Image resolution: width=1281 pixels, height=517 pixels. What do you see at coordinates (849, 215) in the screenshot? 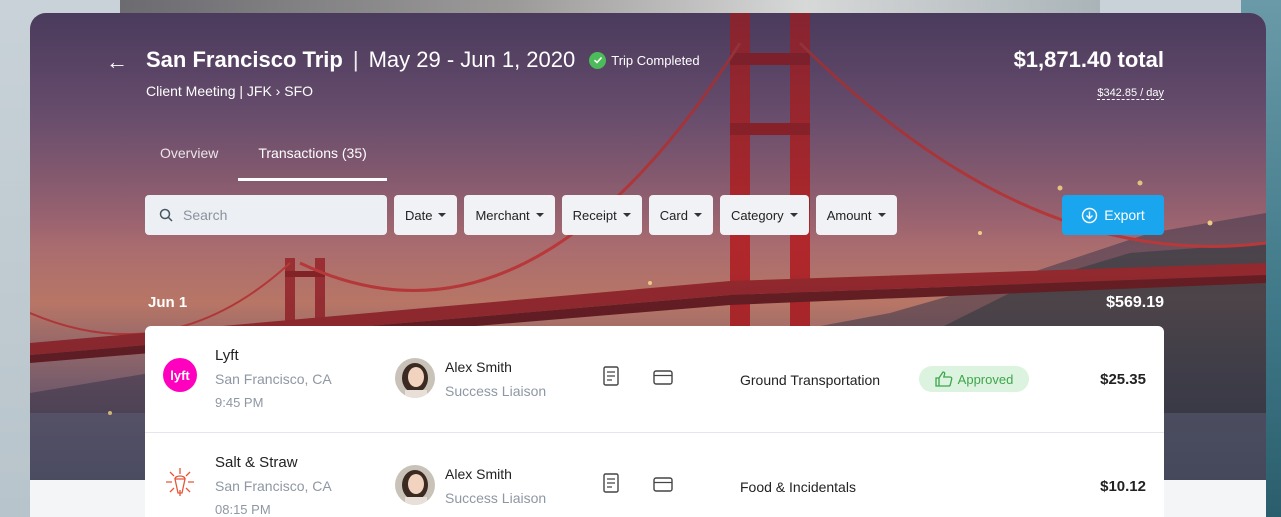
I see `filter-label: Amount` at bounding box center [849, 215].